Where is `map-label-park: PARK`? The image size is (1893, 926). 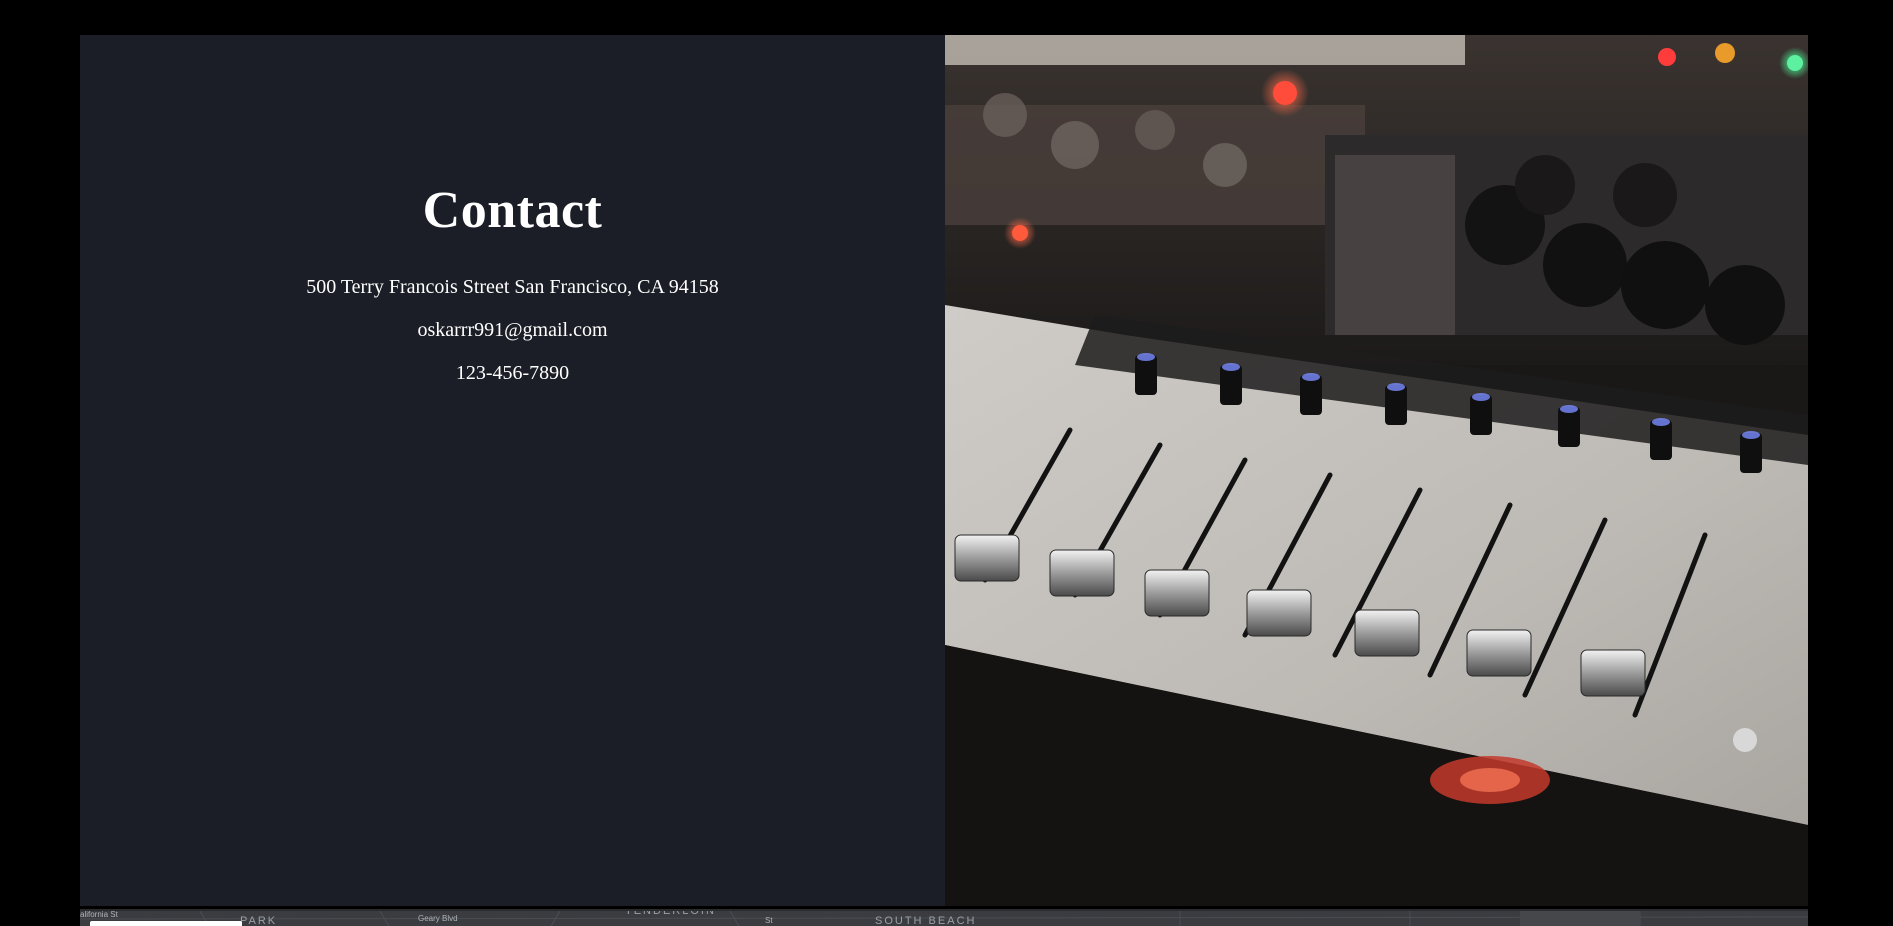
map-label-park: PARK is located at coordinates (259, 920).